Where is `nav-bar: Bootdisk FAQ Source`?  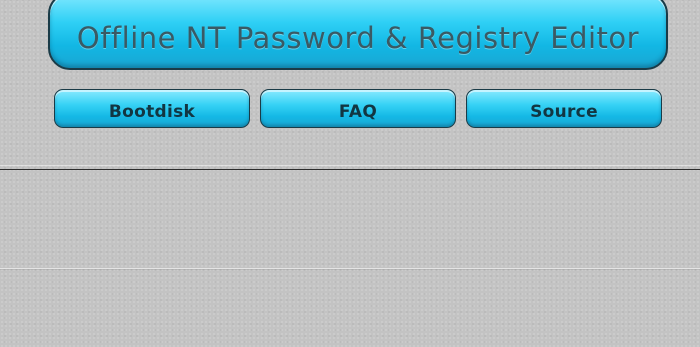
nav-bar: Bootdisk FAQ Source is located at coordinates (358, 108).